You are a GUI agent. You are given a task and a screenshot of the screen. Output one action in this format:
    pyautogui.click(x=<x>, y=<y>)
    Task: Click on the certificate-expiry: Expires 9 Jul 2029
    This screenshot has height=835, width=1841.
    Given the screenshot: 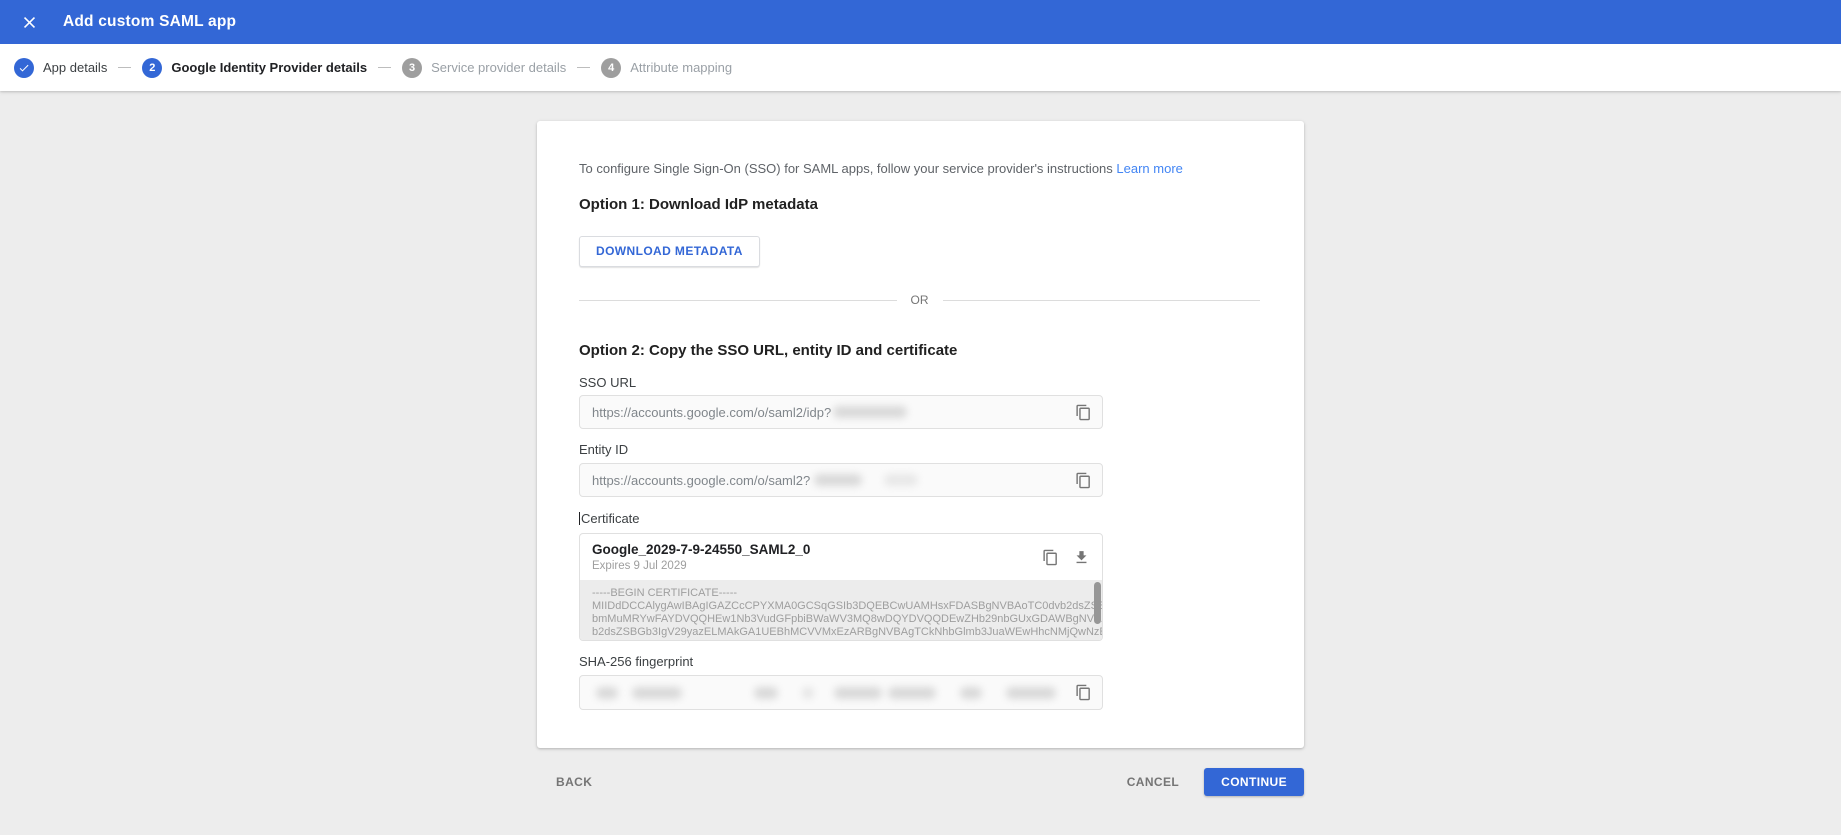 What is the action you would take?
    pyautogui.click(x=639, y=566)
    